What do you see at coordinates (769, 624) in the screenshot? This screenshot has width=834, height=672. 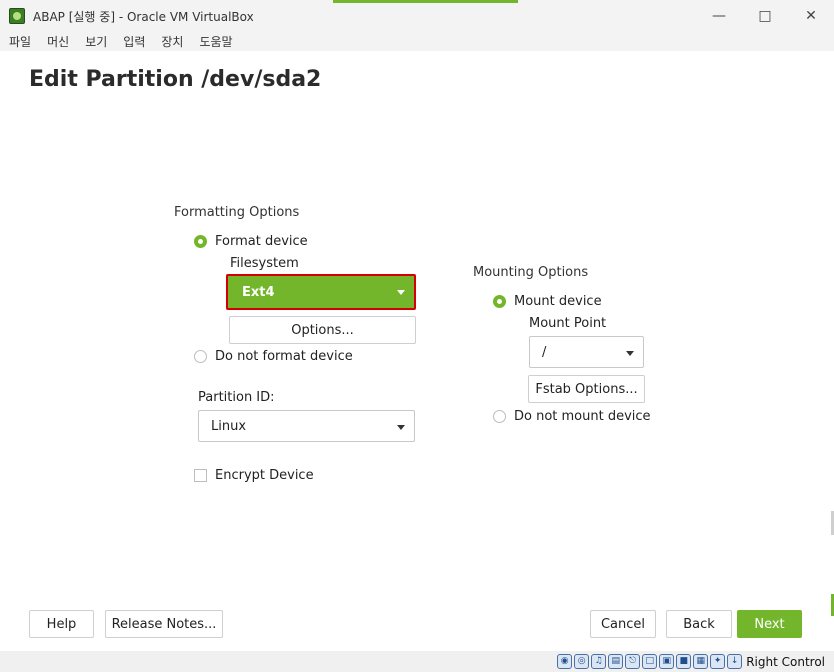 I see `next-button: Next` at bounding box center [769, 624].